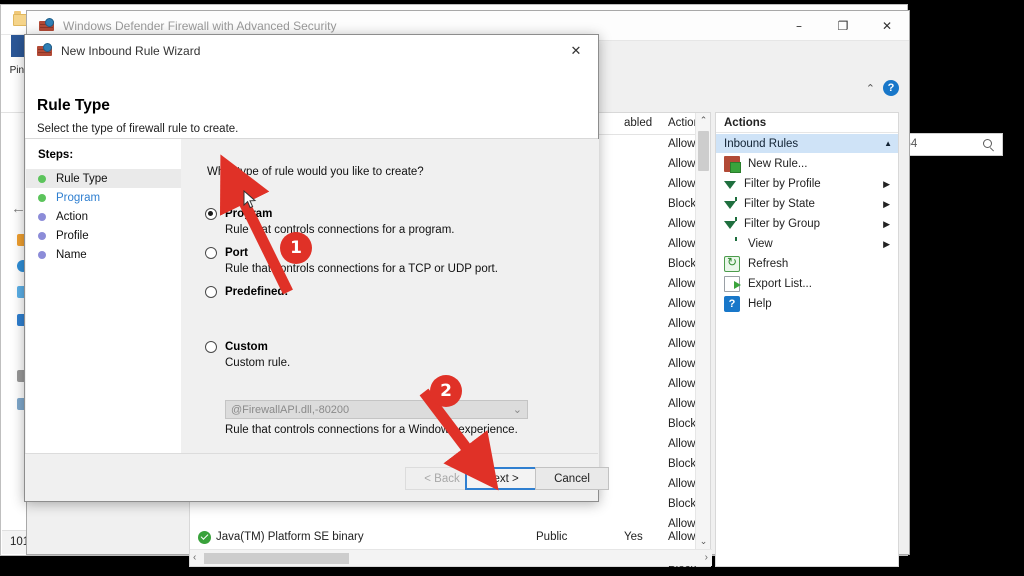  Describe the element at coordinates (56, 155) in the screenshot. I see `steps-label: Steps:` at that location.